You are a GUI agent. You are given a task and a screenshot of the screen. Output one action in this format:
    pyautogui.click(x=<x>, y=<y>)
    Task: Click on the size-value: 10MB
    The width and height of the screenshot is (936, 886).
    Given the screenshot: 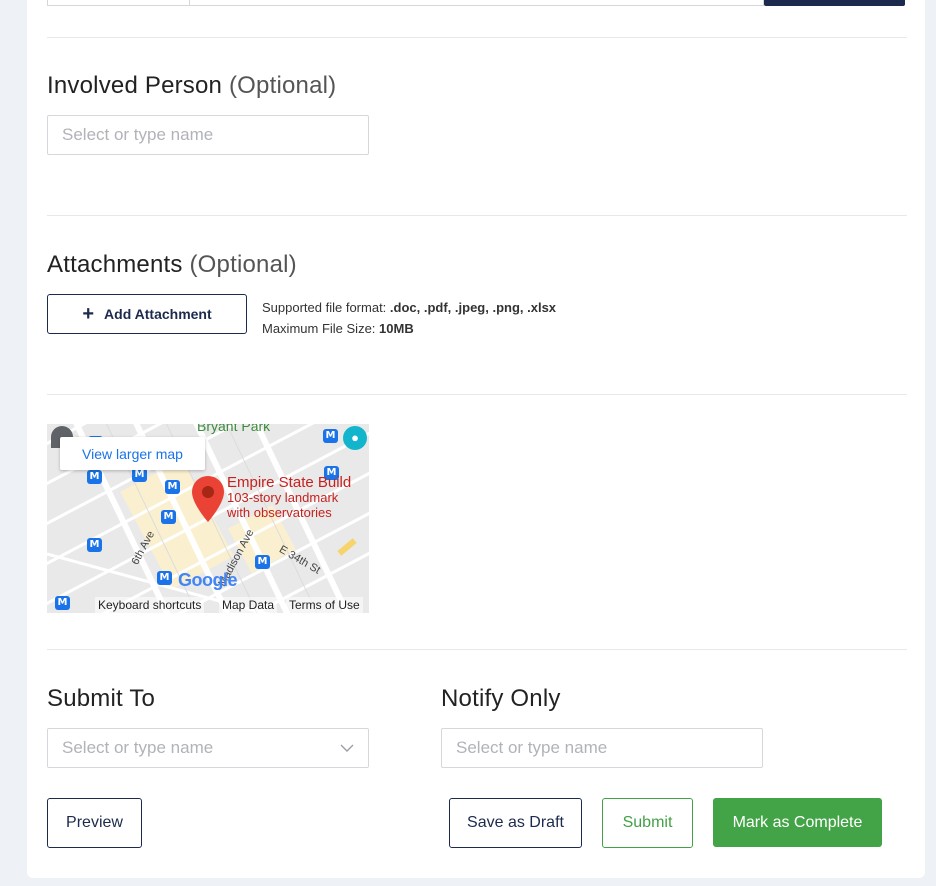 What is the action you would take?
    pyautogui.click(x=396, y=328)
    